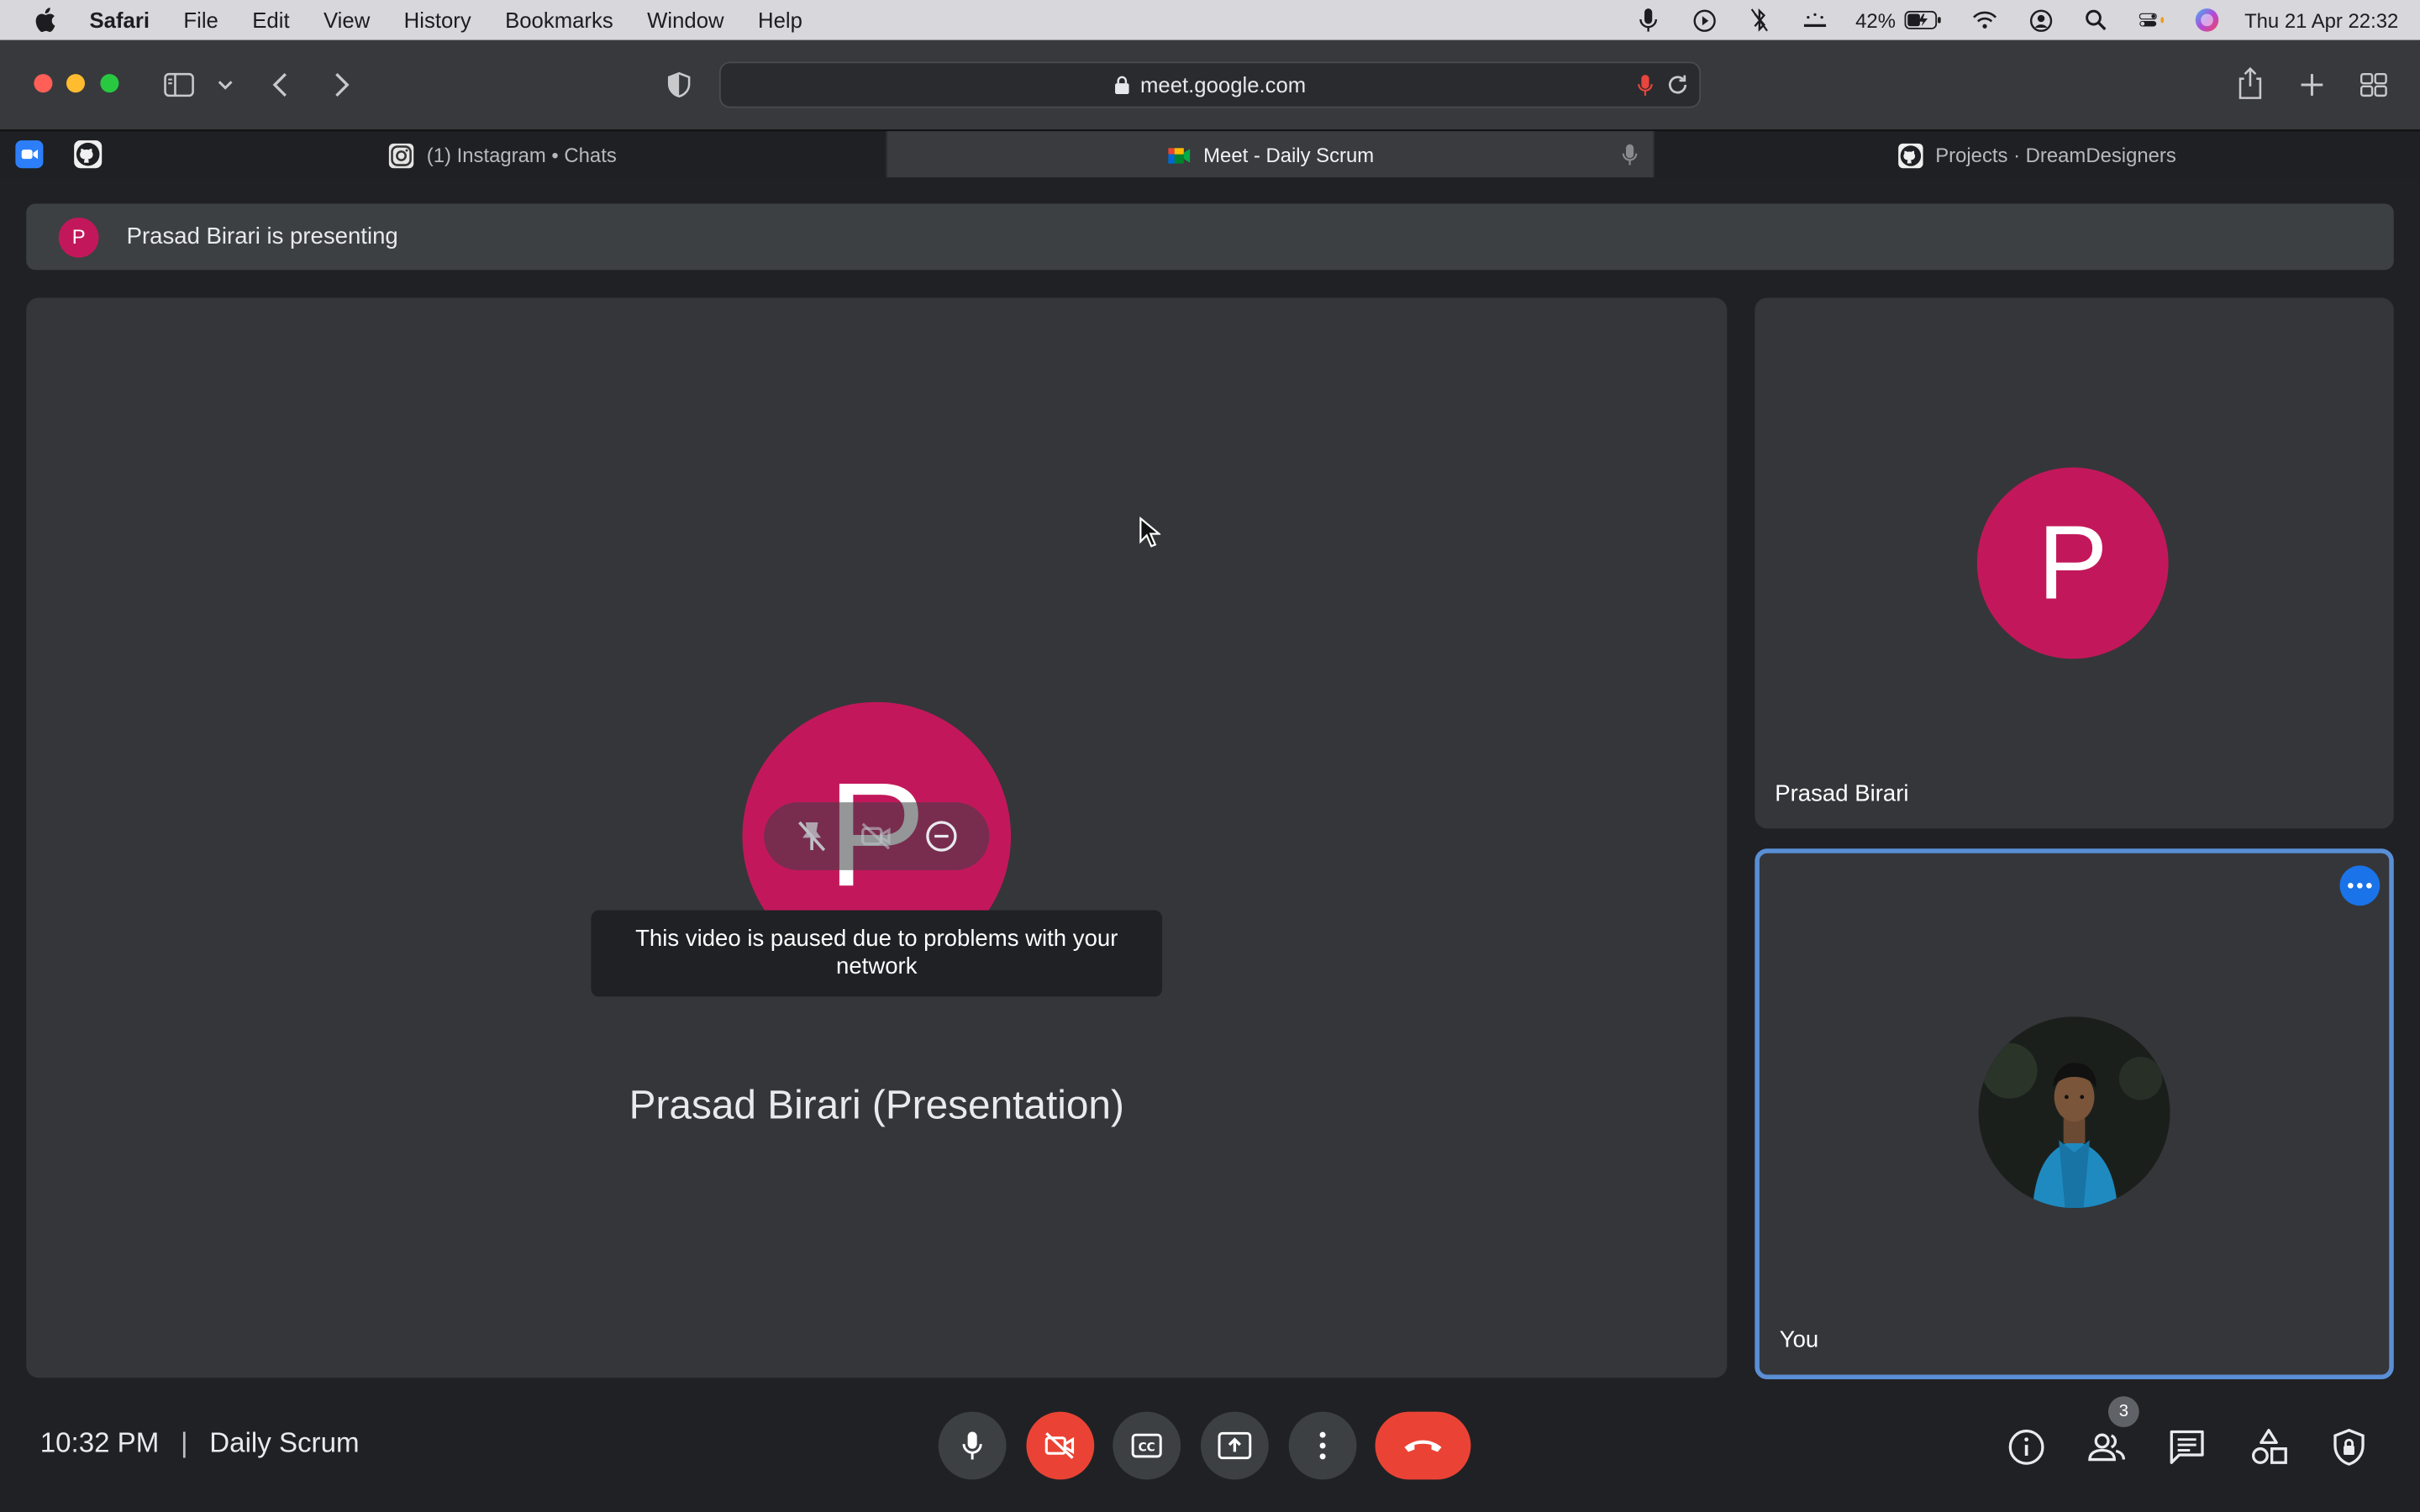 This screenshot has width=2420, height=1512. Describe the element at coordinates (76, 83) in the screenshot. I see `minimize-window-button` at that location.